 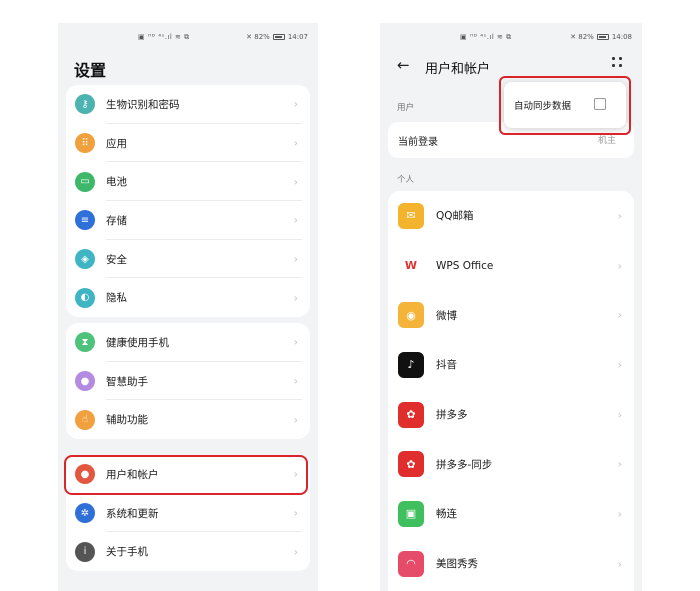 What do you see at coordinates (511, 315) in the screenshot?
I see `account-item: ◉ 微博 ›` at bounding box center [511, 315].